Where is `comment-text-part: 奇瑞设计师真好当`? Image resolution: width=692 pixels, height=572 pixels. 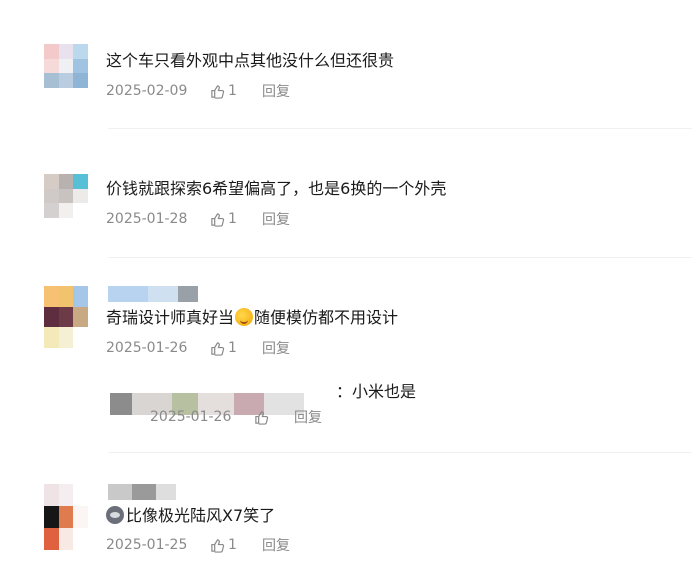
comment-text-part: 奇瑞设计师真好当 is located at coordinates (170, 317).